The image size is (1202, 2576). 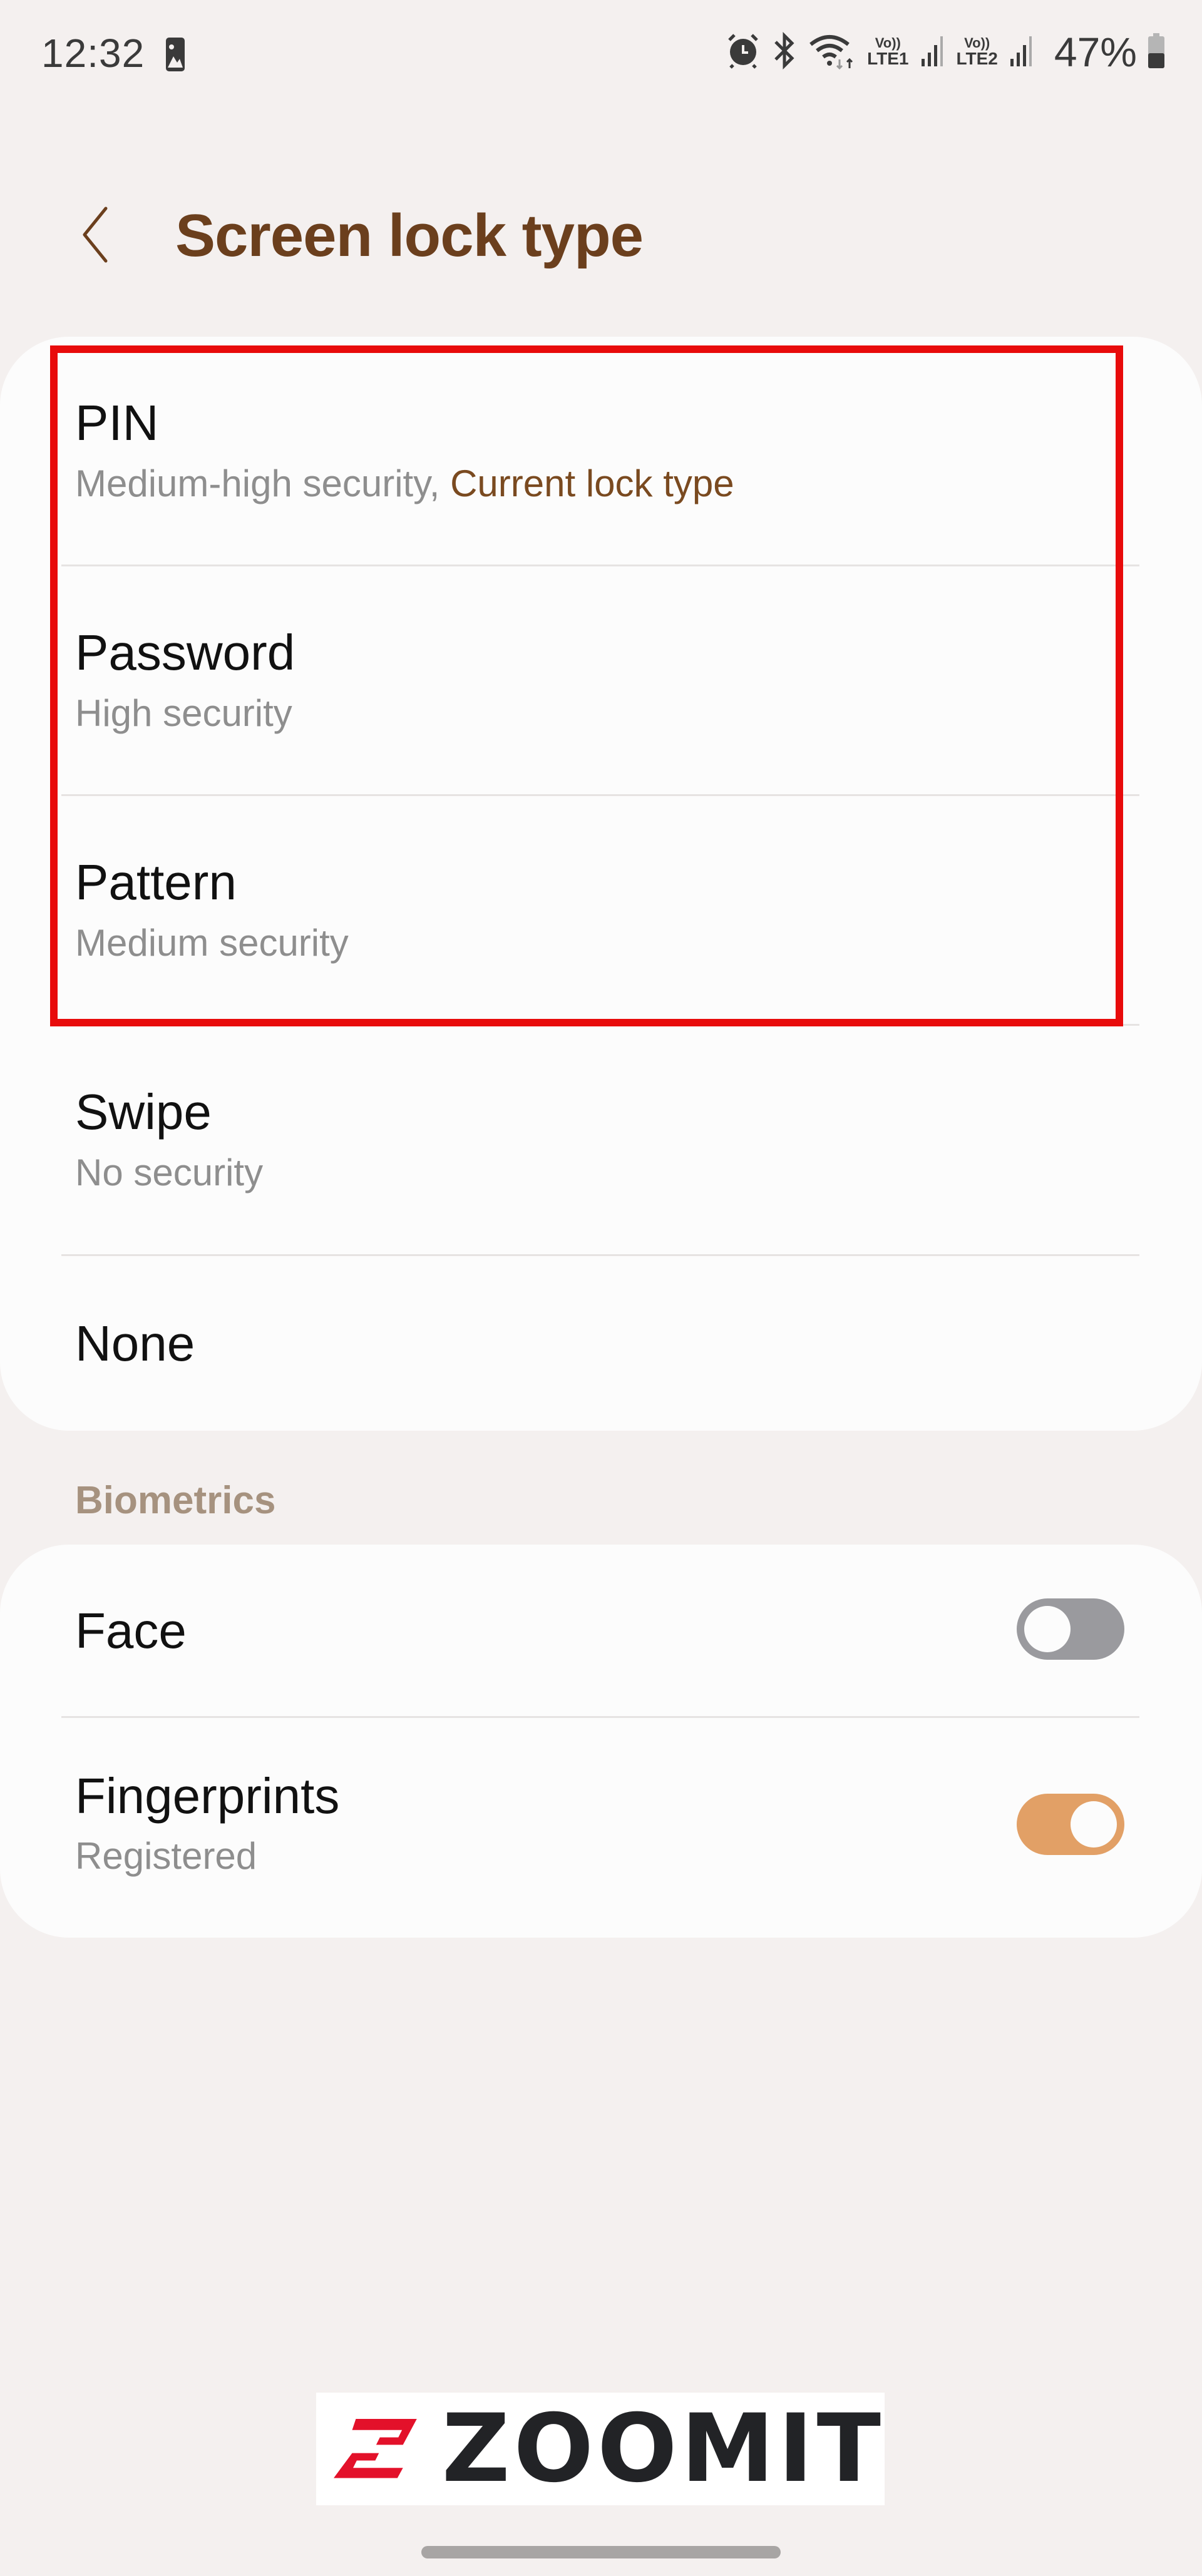 I want to click on status-icons: Vo)) LTE1 Vo)) LTE2 47%, so click(x=945, y=52).